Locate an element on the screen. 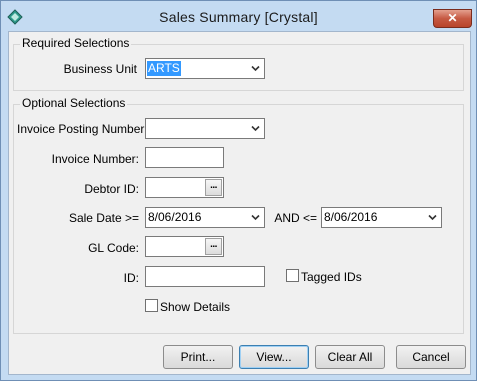 The image size is (477, 381). invoice-number-input is located at coordinates (184, 157).